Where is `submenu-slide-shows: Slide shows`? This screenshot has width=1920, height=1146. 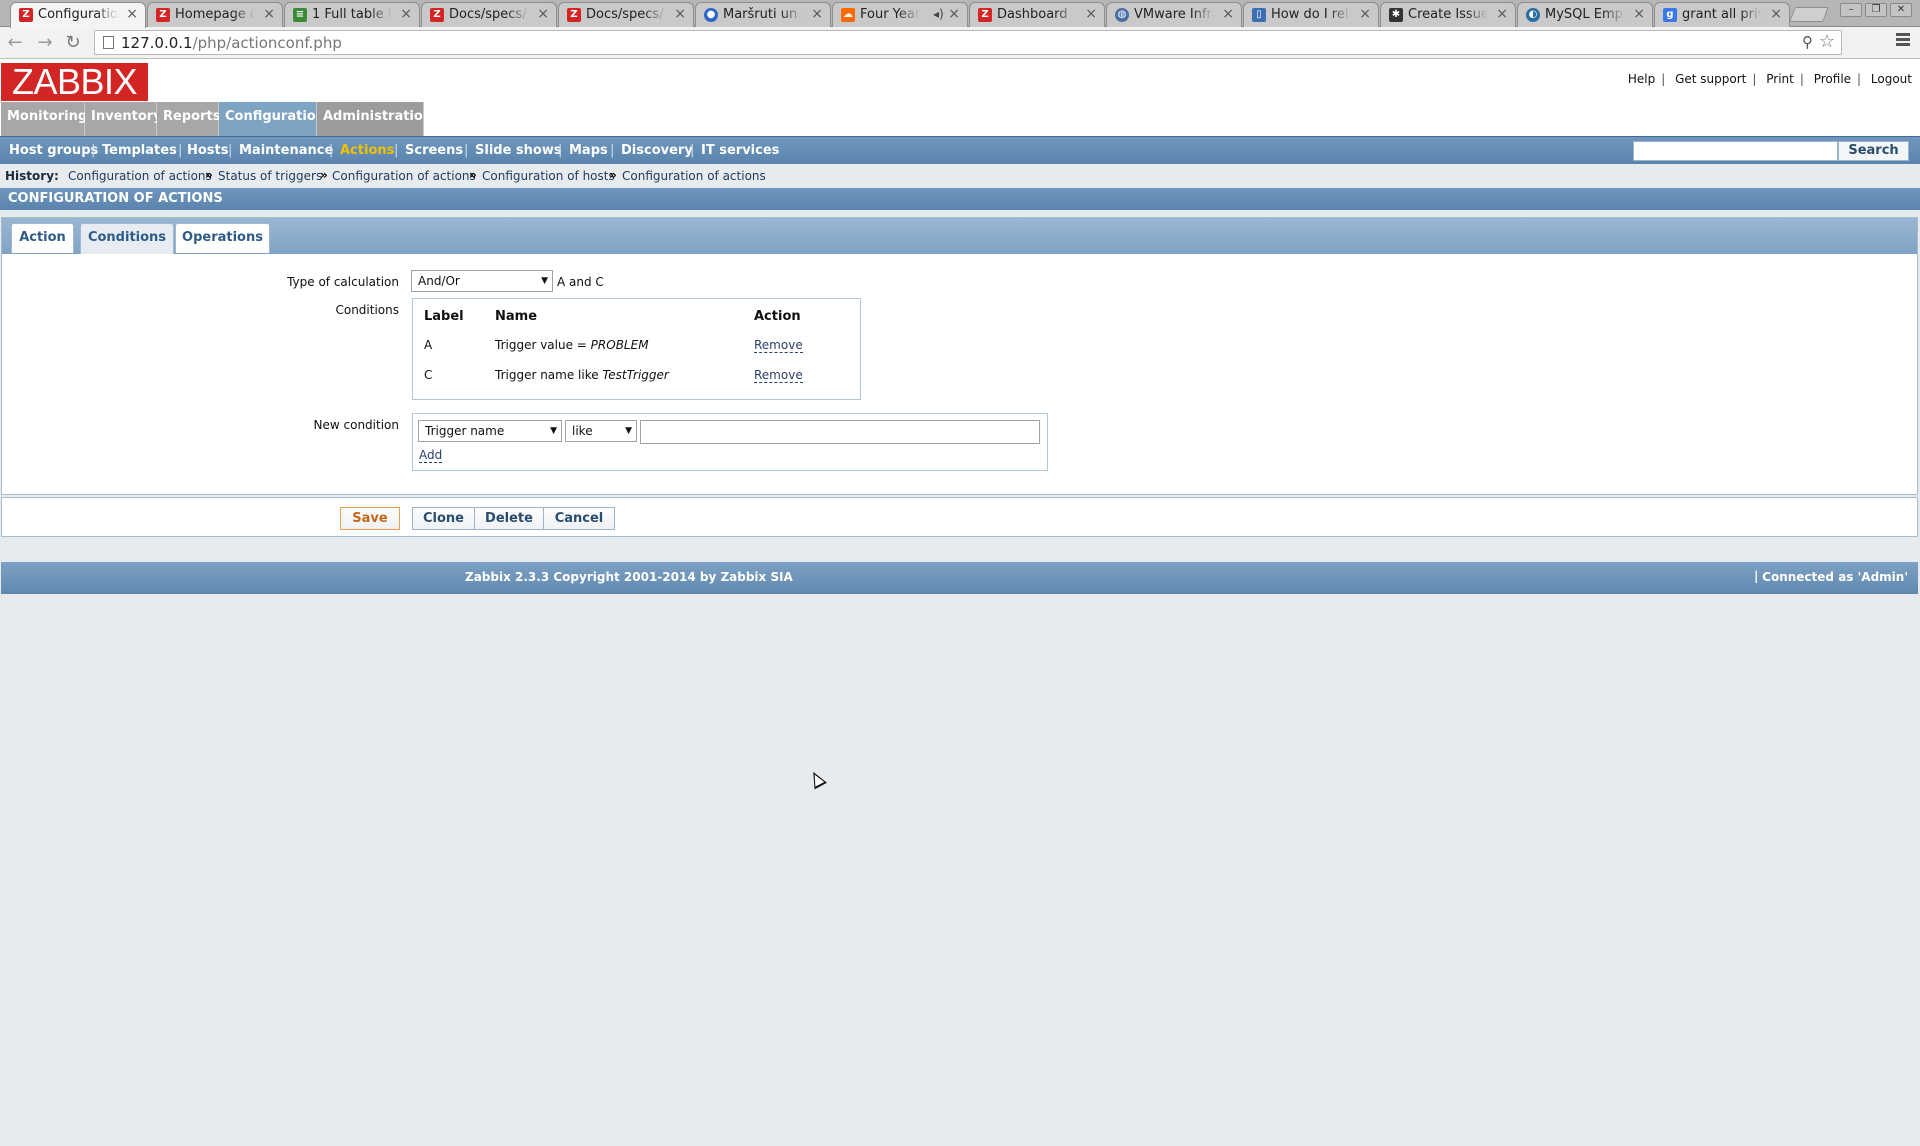 submenu-slide-shows: Slide shows is located at coordinates (518, 150).